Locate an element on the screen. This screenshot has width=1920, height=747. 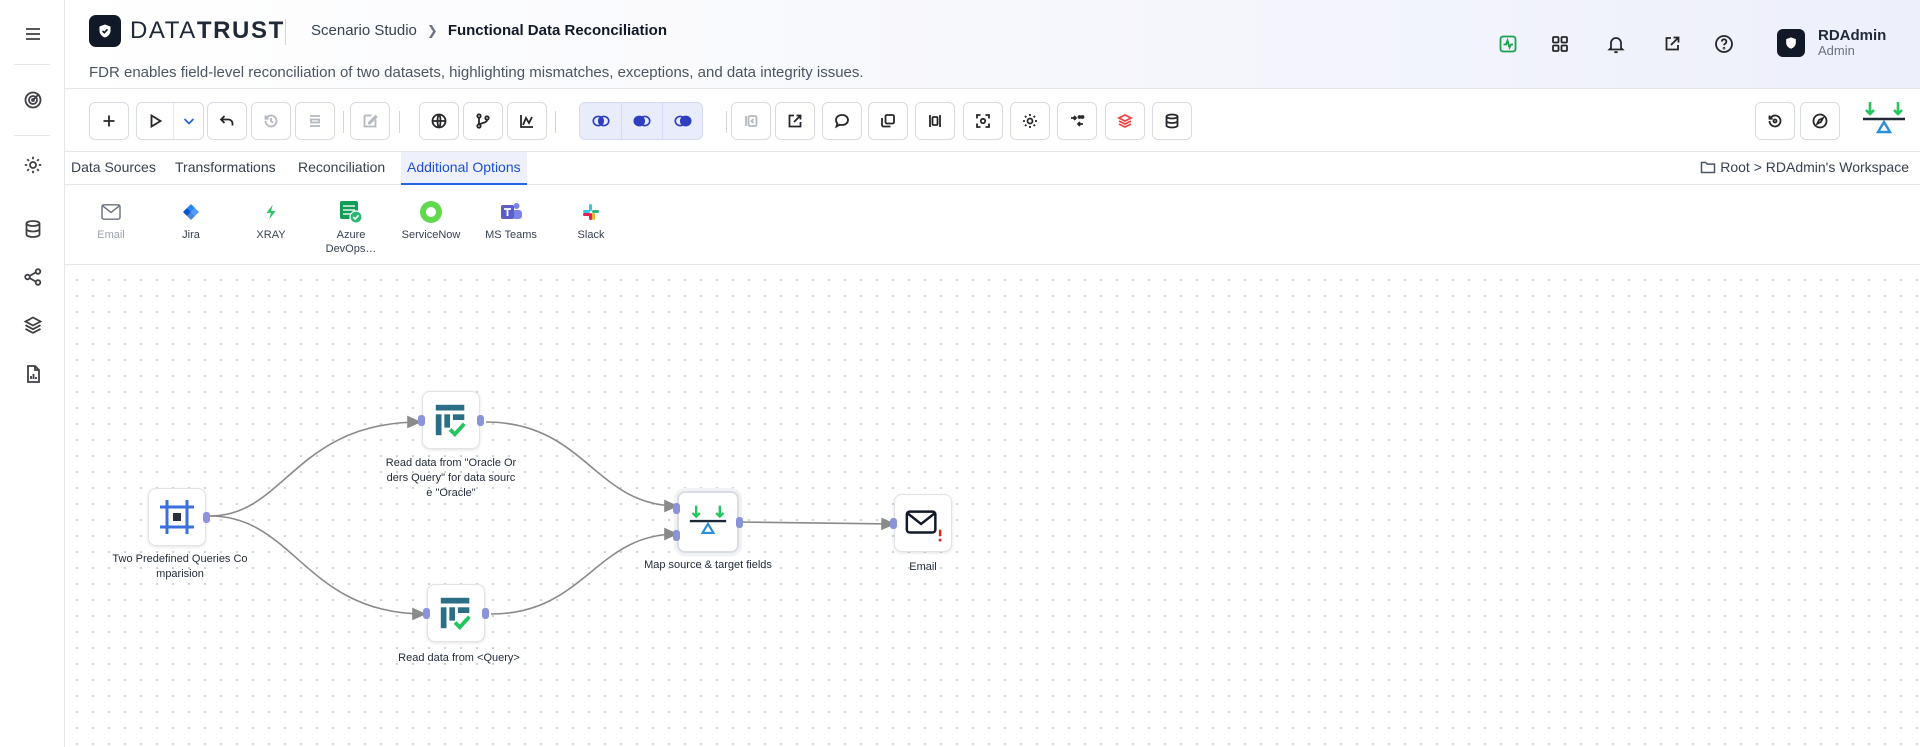
node-label-map: Map source & target fields is located at coordinates (708, 565).